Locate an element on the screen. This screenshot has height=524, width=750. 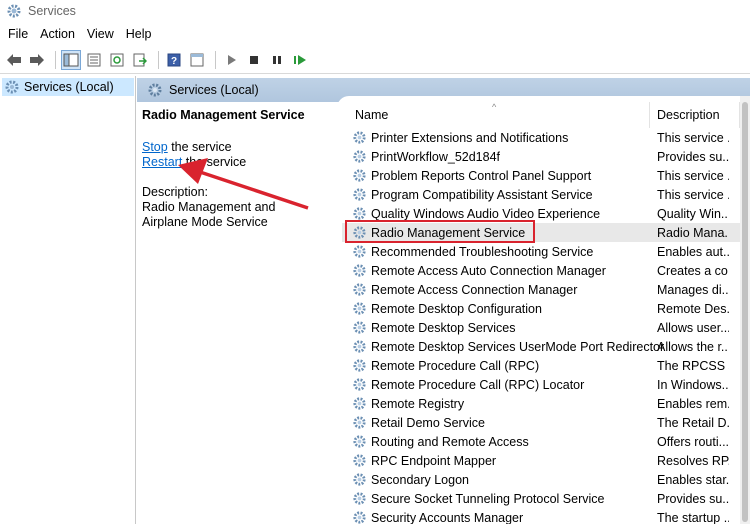
scrollbar-thumb is located at coordinates (745, 312).